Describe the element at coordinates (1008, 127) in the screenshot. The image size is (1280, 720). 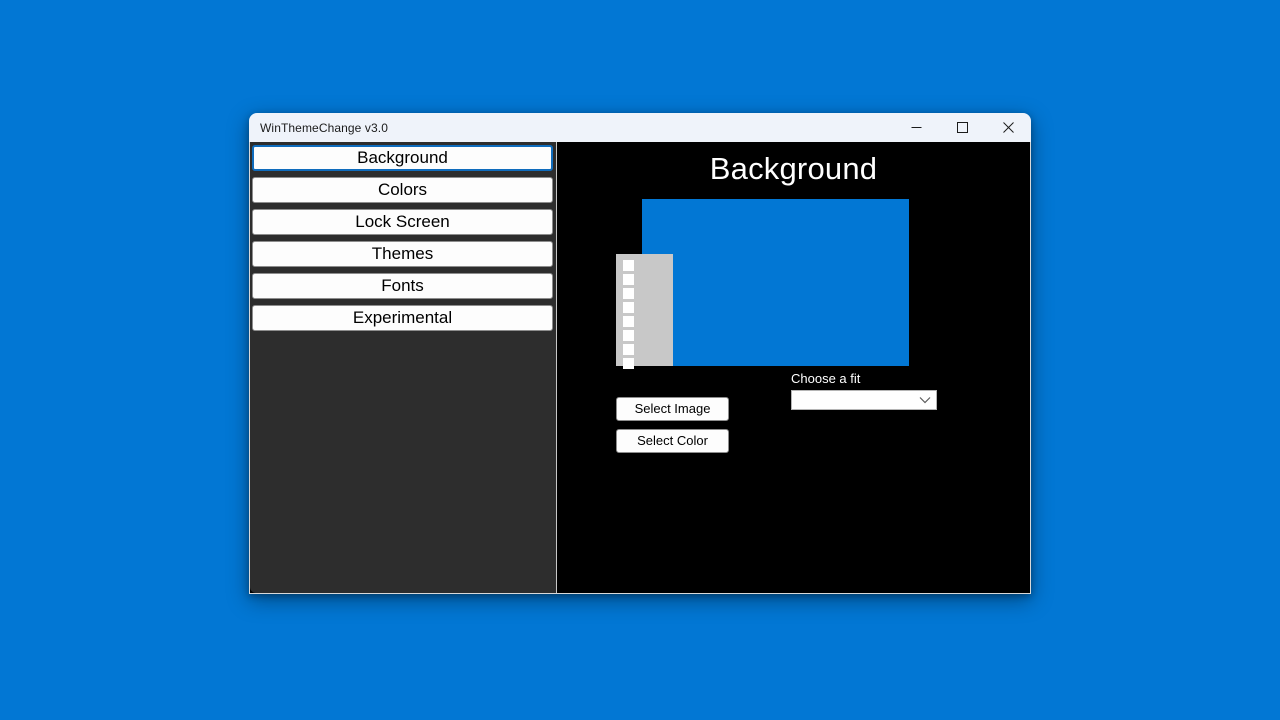
I see `close-icon` at that location.